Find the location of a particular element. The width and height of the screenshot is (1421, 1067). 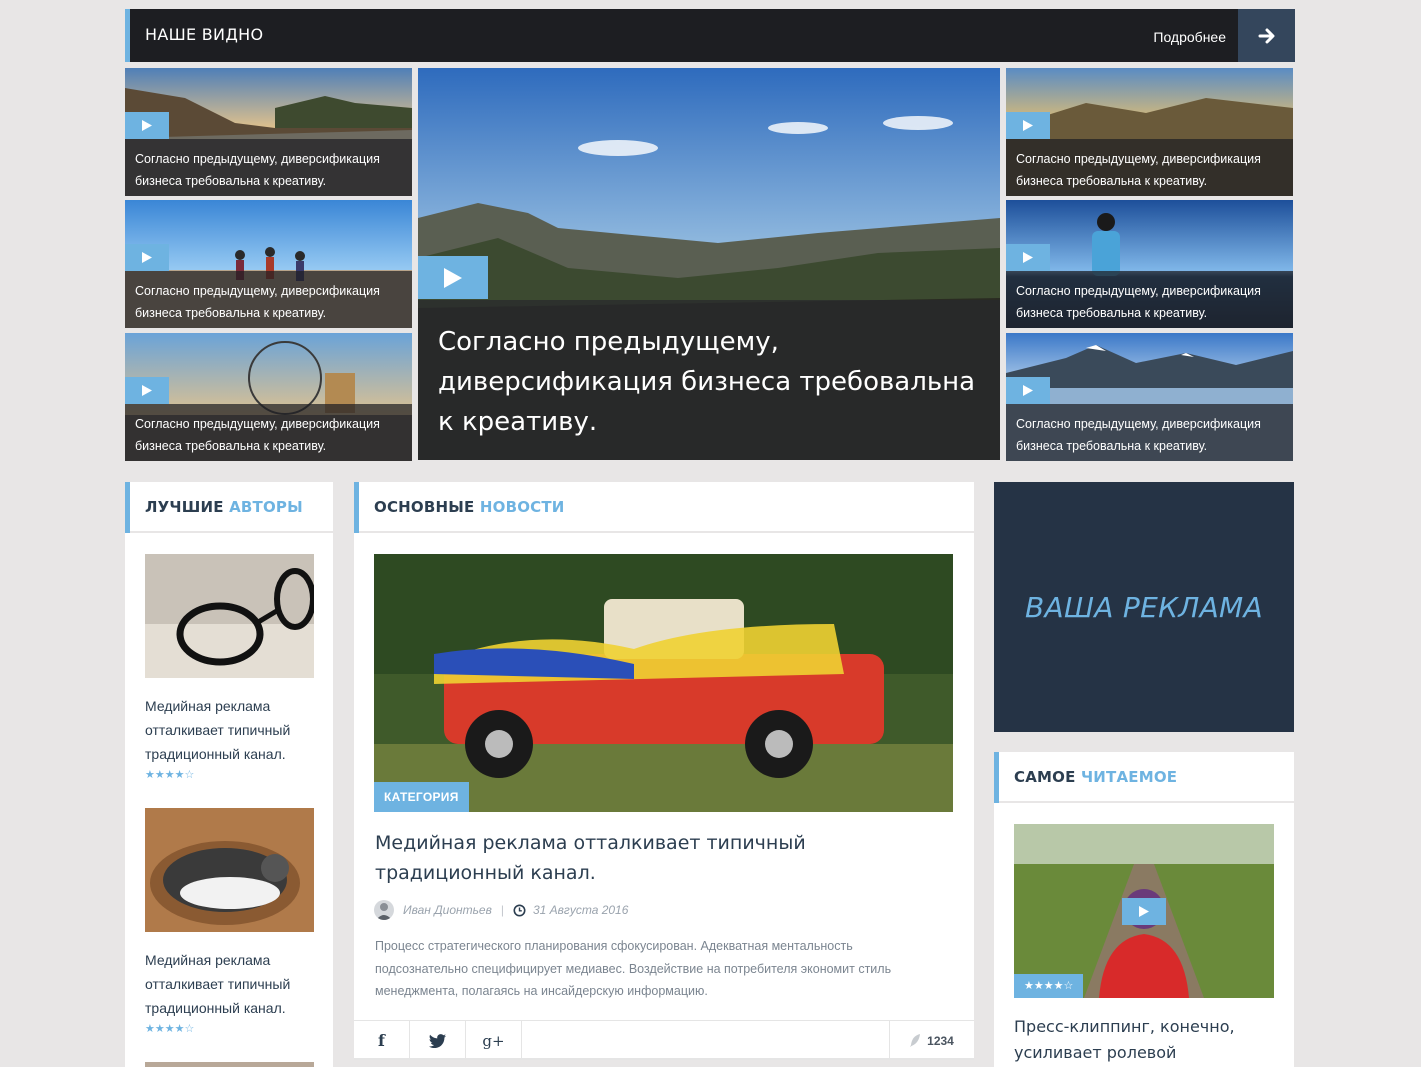

author-image-partial is located at coordinates (229, 1064).